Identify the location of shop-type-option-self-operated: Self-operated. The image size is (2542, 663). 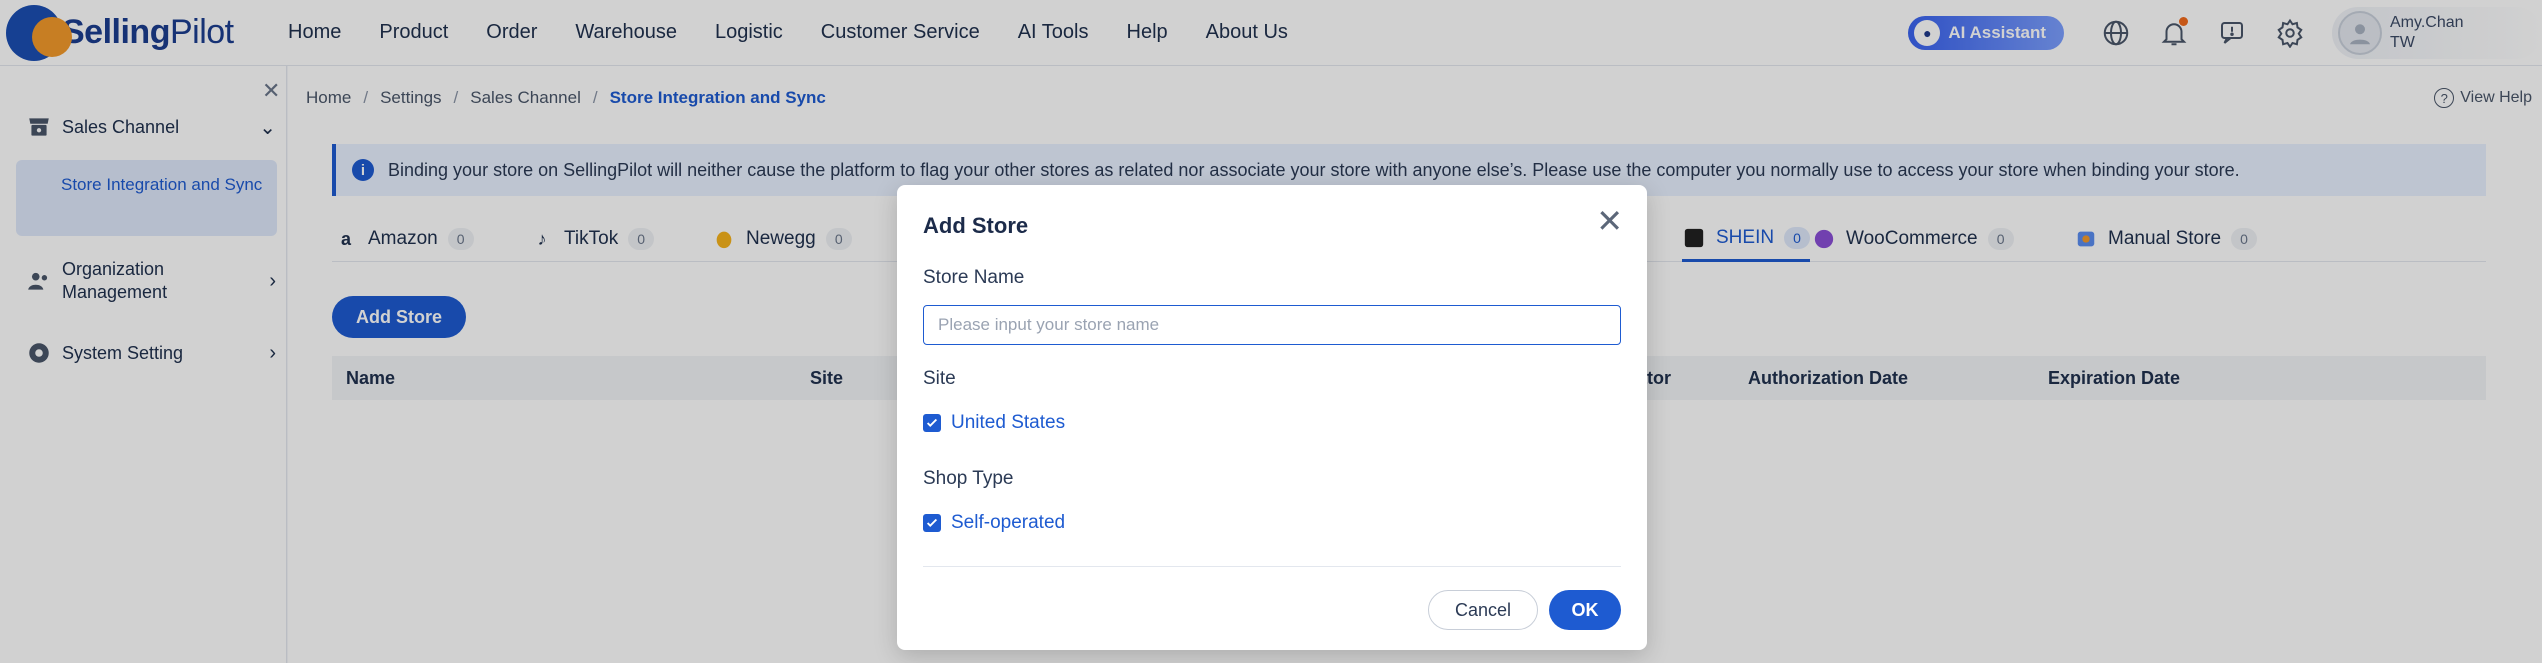
(994, 523).